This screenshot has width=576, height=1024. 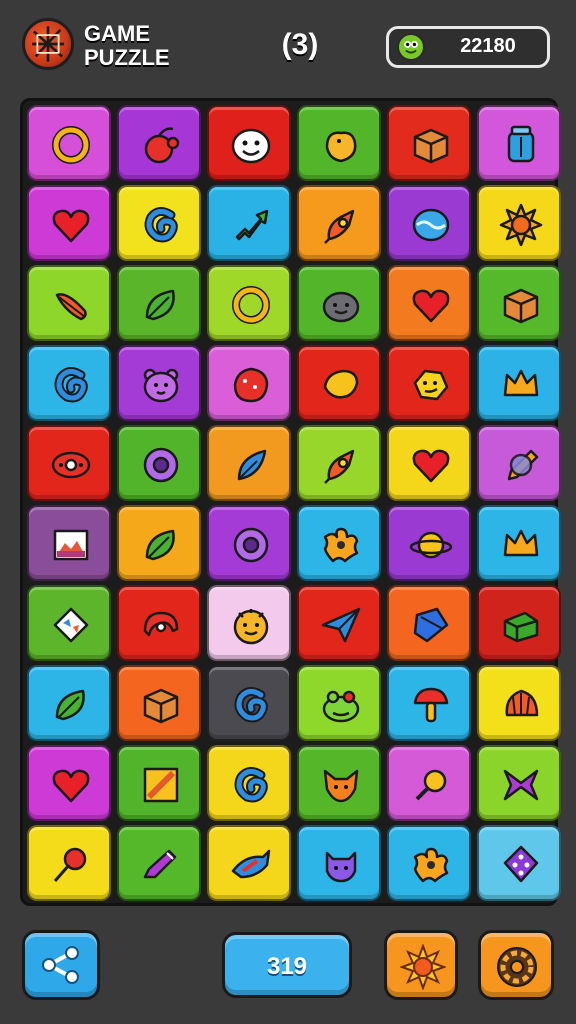 I want to click on blob-face-icon, so click(x=341, y=307).